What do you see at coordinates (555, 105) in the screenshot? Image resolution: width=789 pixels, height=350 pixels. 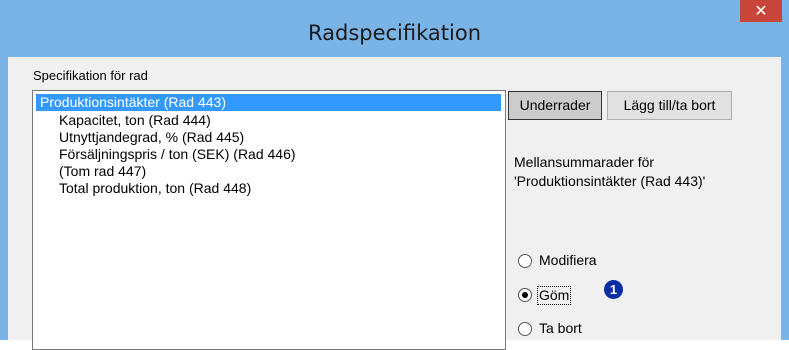 I see `underrader-button: Underrader` at bounding box center [555, 105].